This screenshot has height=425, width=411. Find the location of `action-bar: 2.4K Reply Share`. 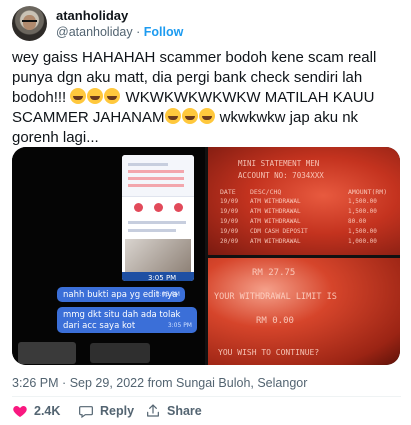

action-bar: 2.4K Reply Share is located at coordinates (206, 411).